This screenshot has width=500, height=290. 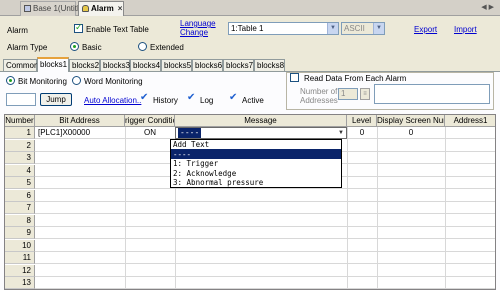 I want to click on row-number: 4, so click(x=20, y=170).